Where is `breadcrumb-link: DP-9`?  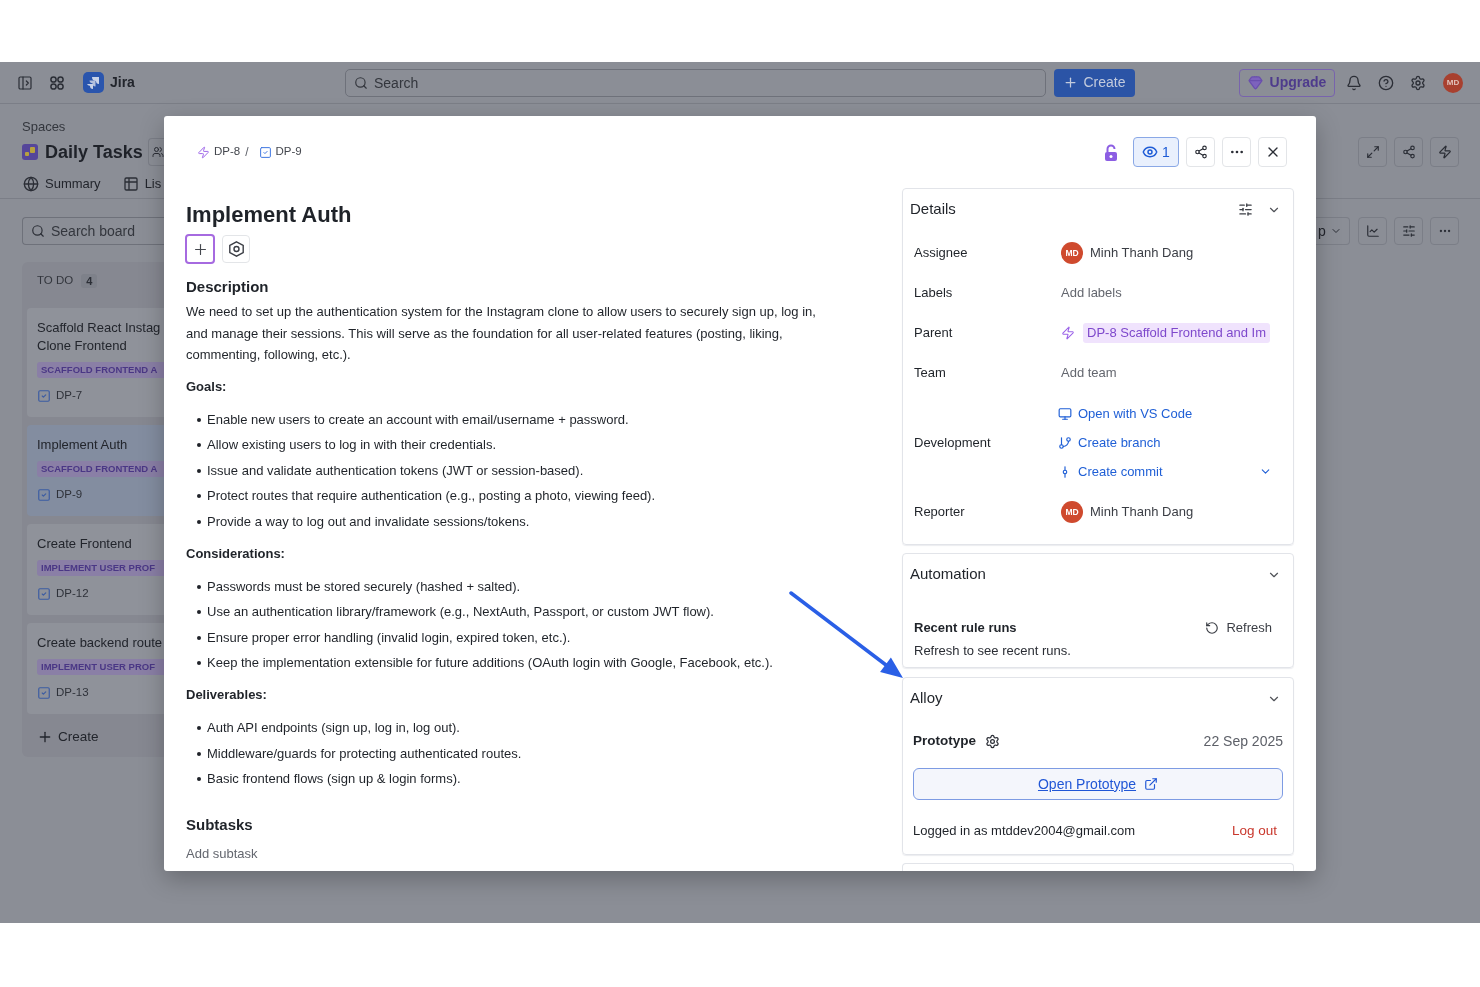 breadcrumb-link: DP-9 is located at coordinates (280, 152).